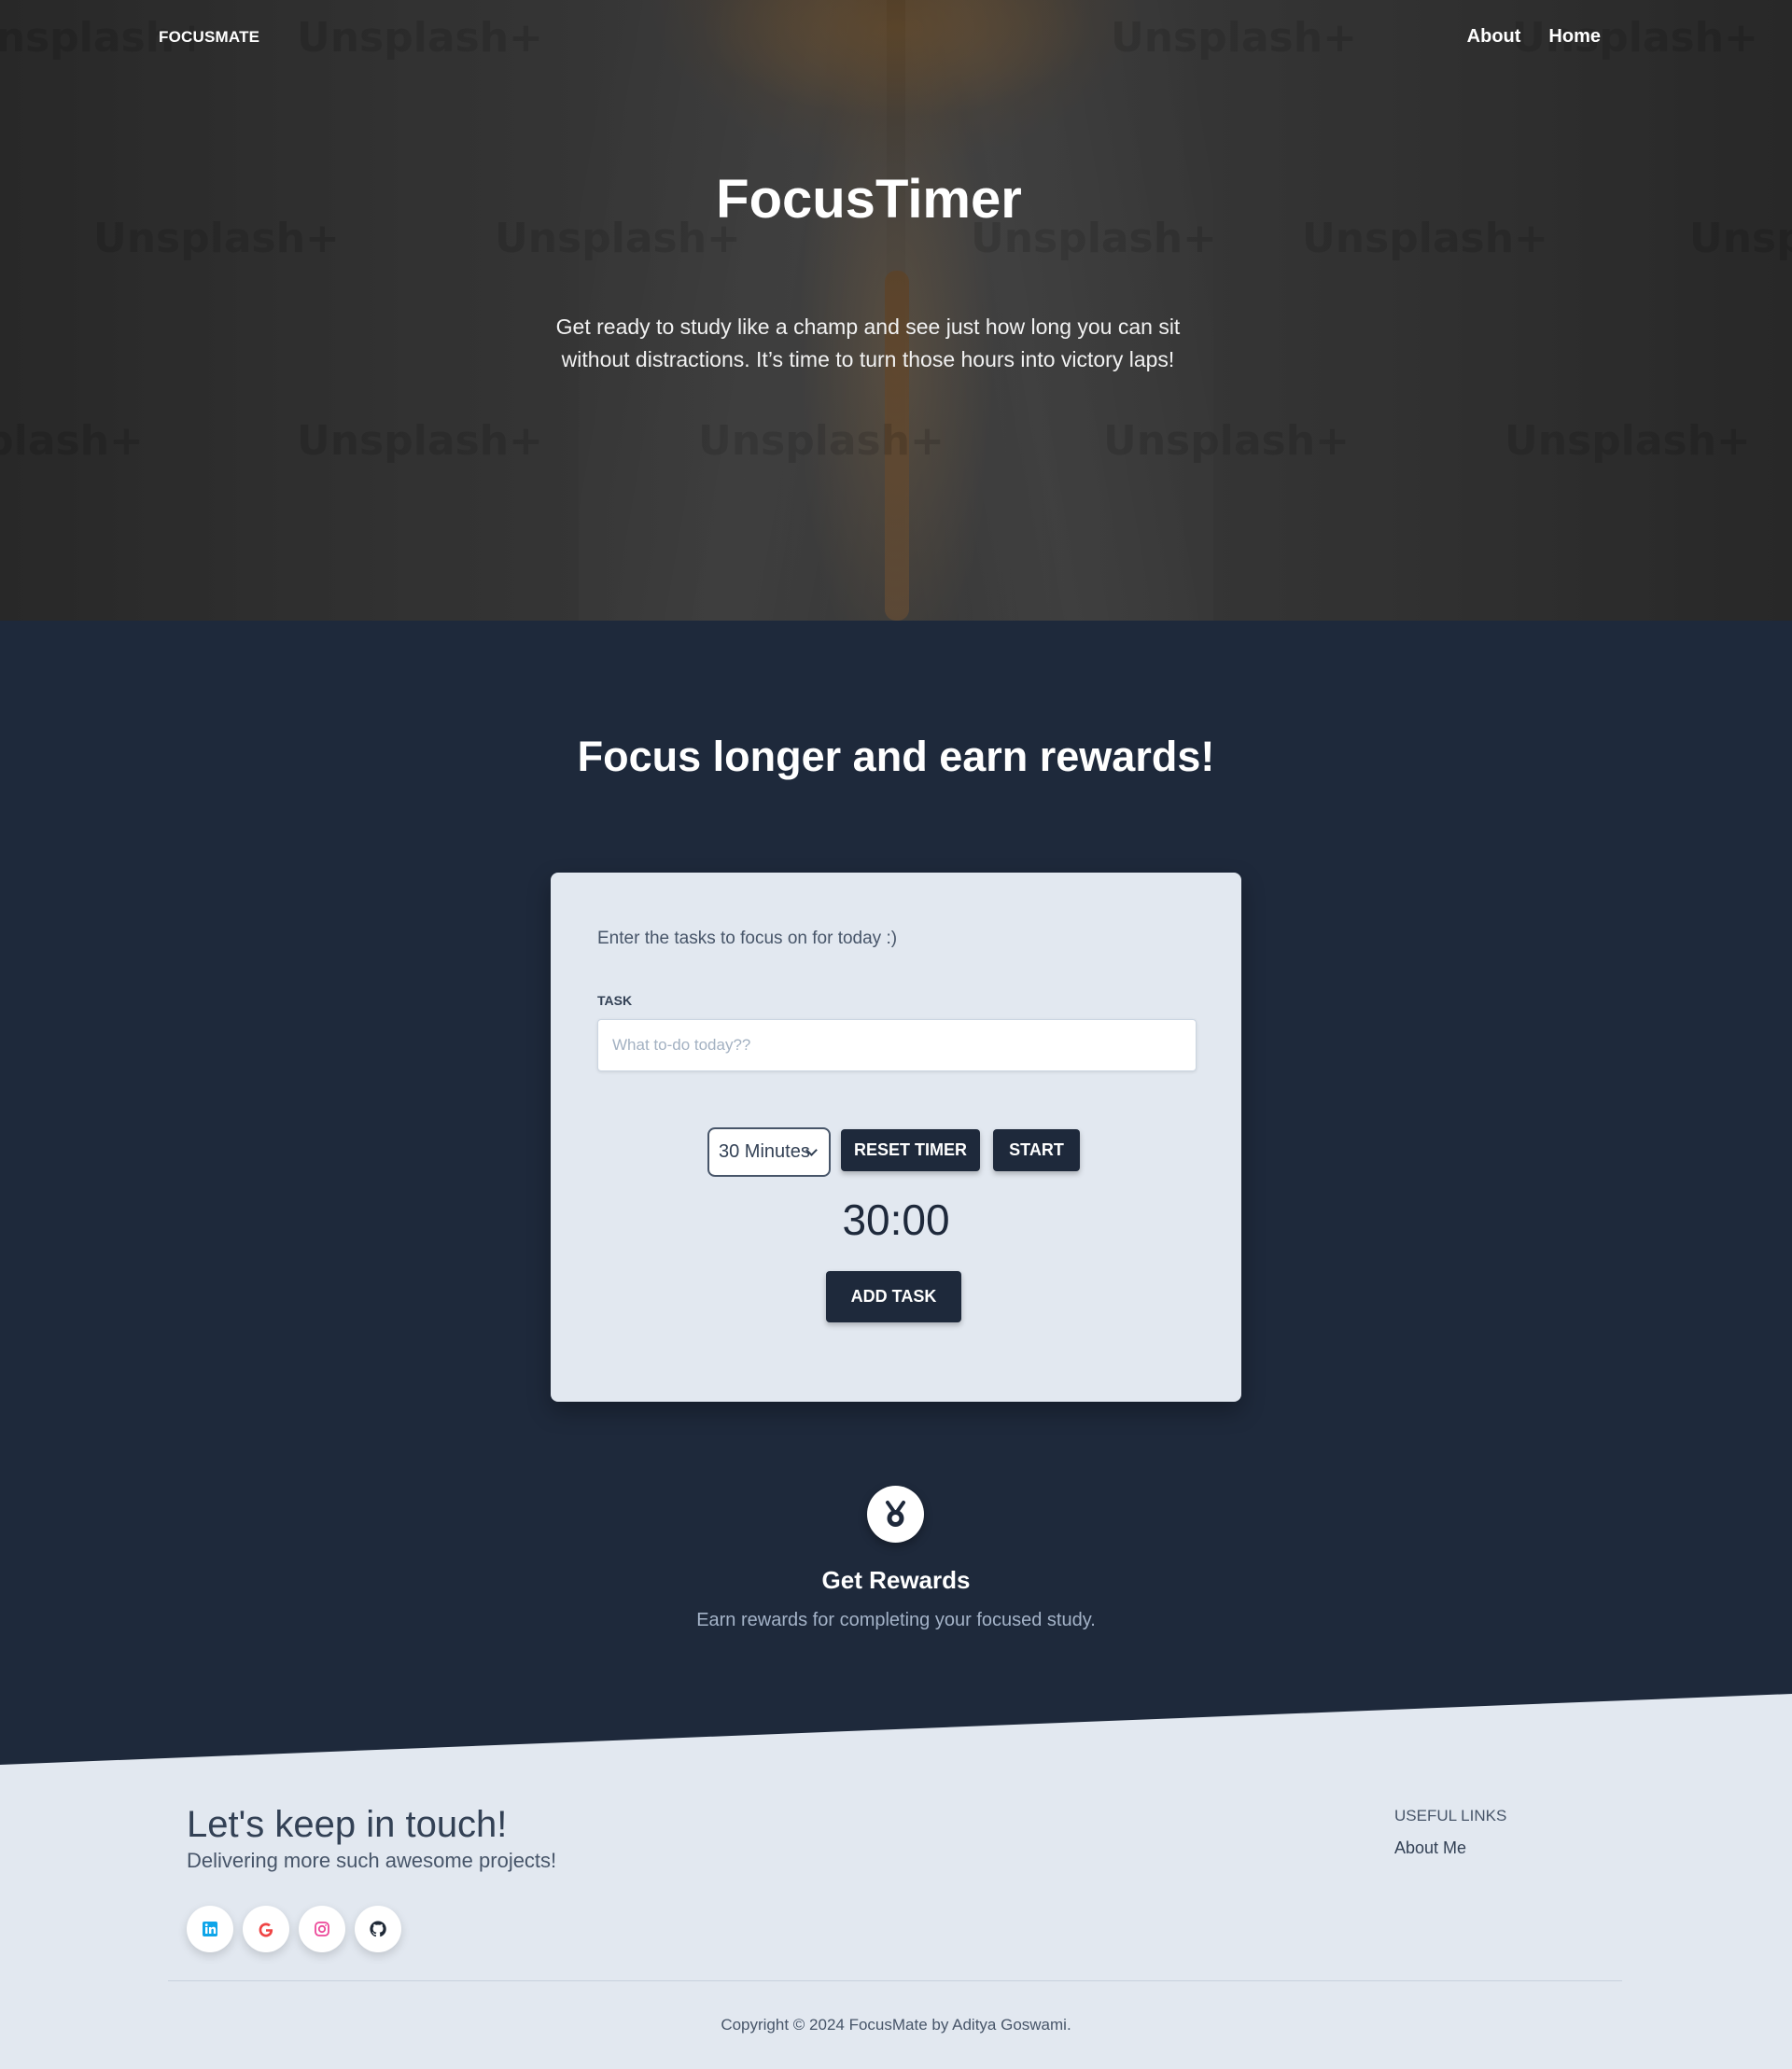  Describe the element at coordinates (1494, 37) in the screenshot. I see `nav-about-link: About` at that location.